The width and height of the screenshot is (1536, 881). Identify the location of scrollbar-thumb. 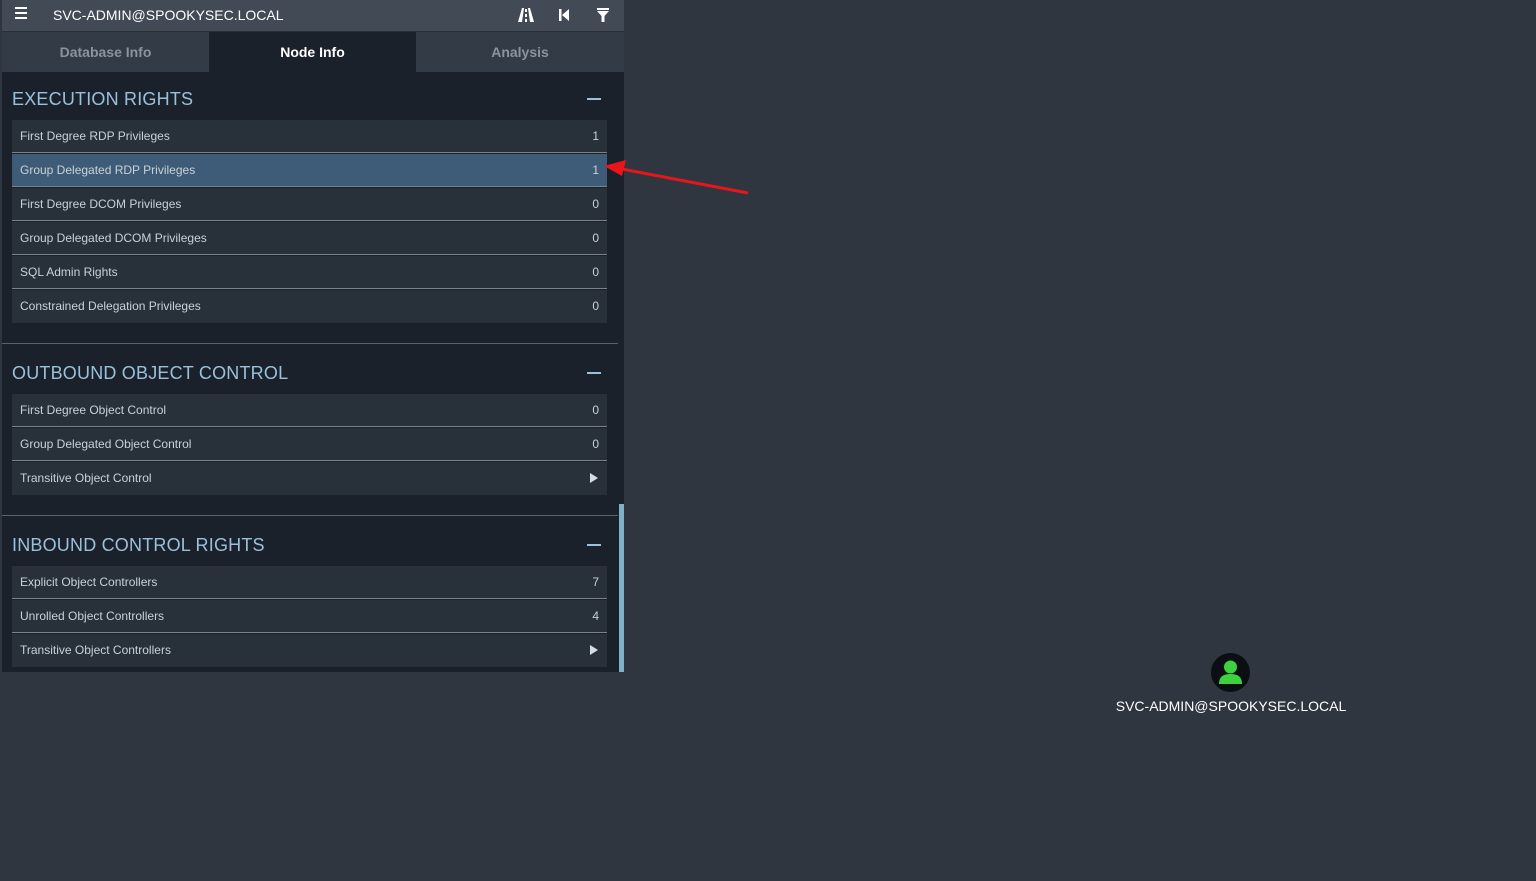
(621, 588).